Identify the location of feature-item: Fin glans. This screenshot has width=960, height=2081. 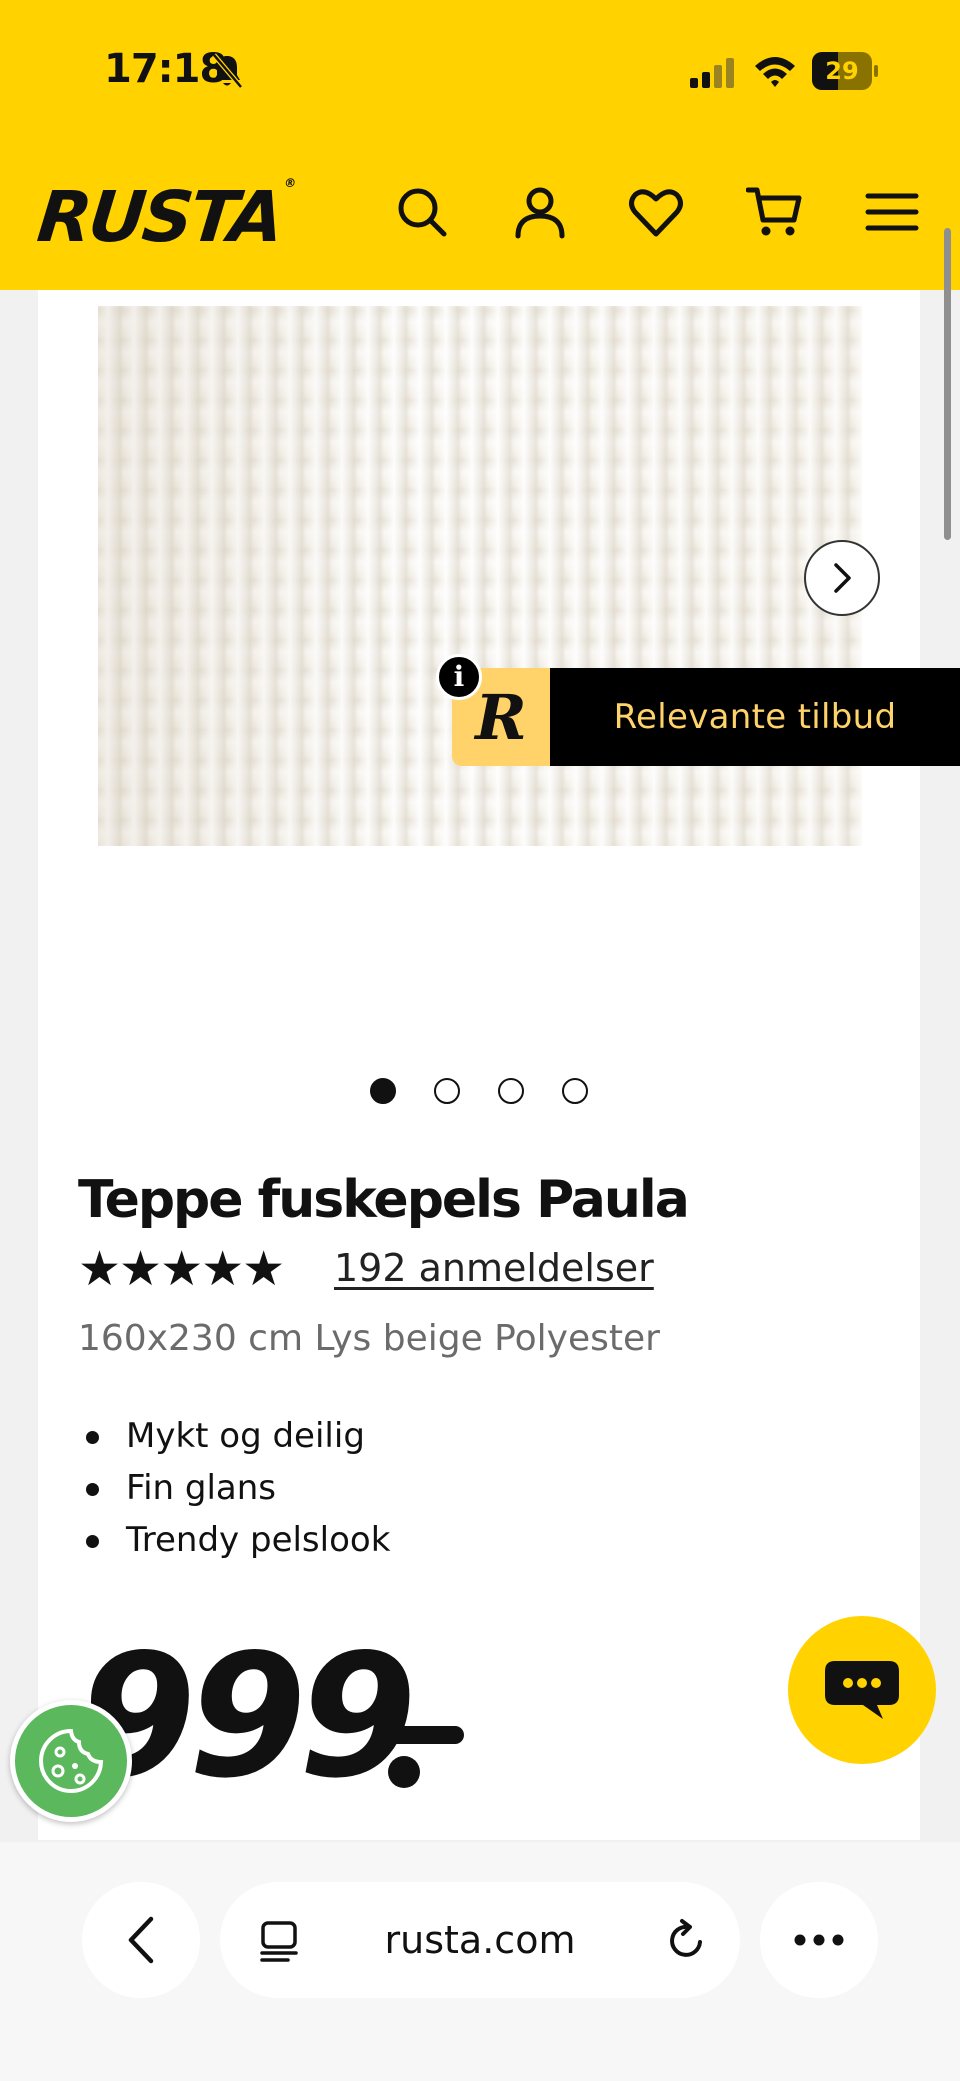
(234, 1488).